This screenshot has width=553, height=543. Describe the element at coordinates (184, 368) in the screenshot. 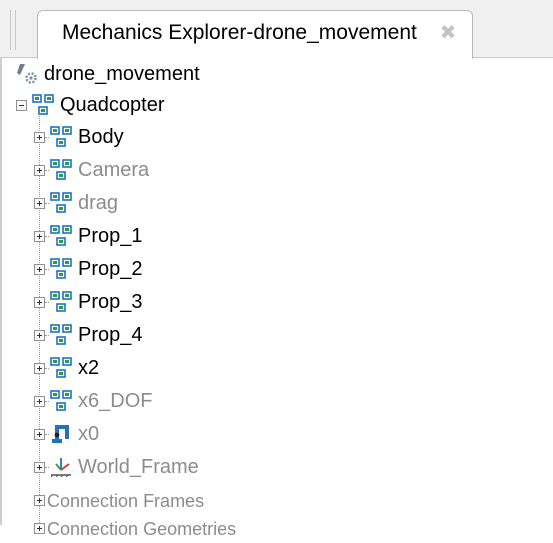

I see `tree-item-x2: x2` at that location.